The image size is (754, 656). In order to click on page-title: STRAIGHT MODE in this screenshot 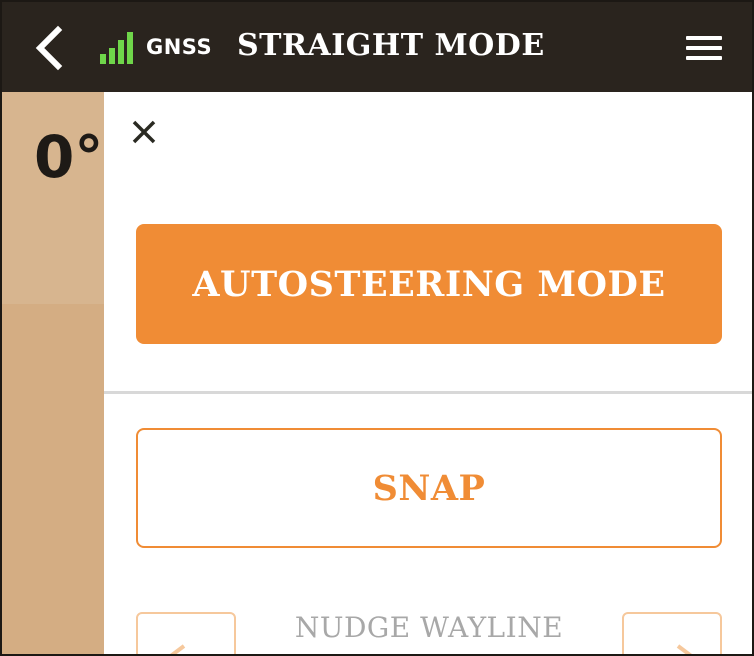, I will do `click(391, 45)`.